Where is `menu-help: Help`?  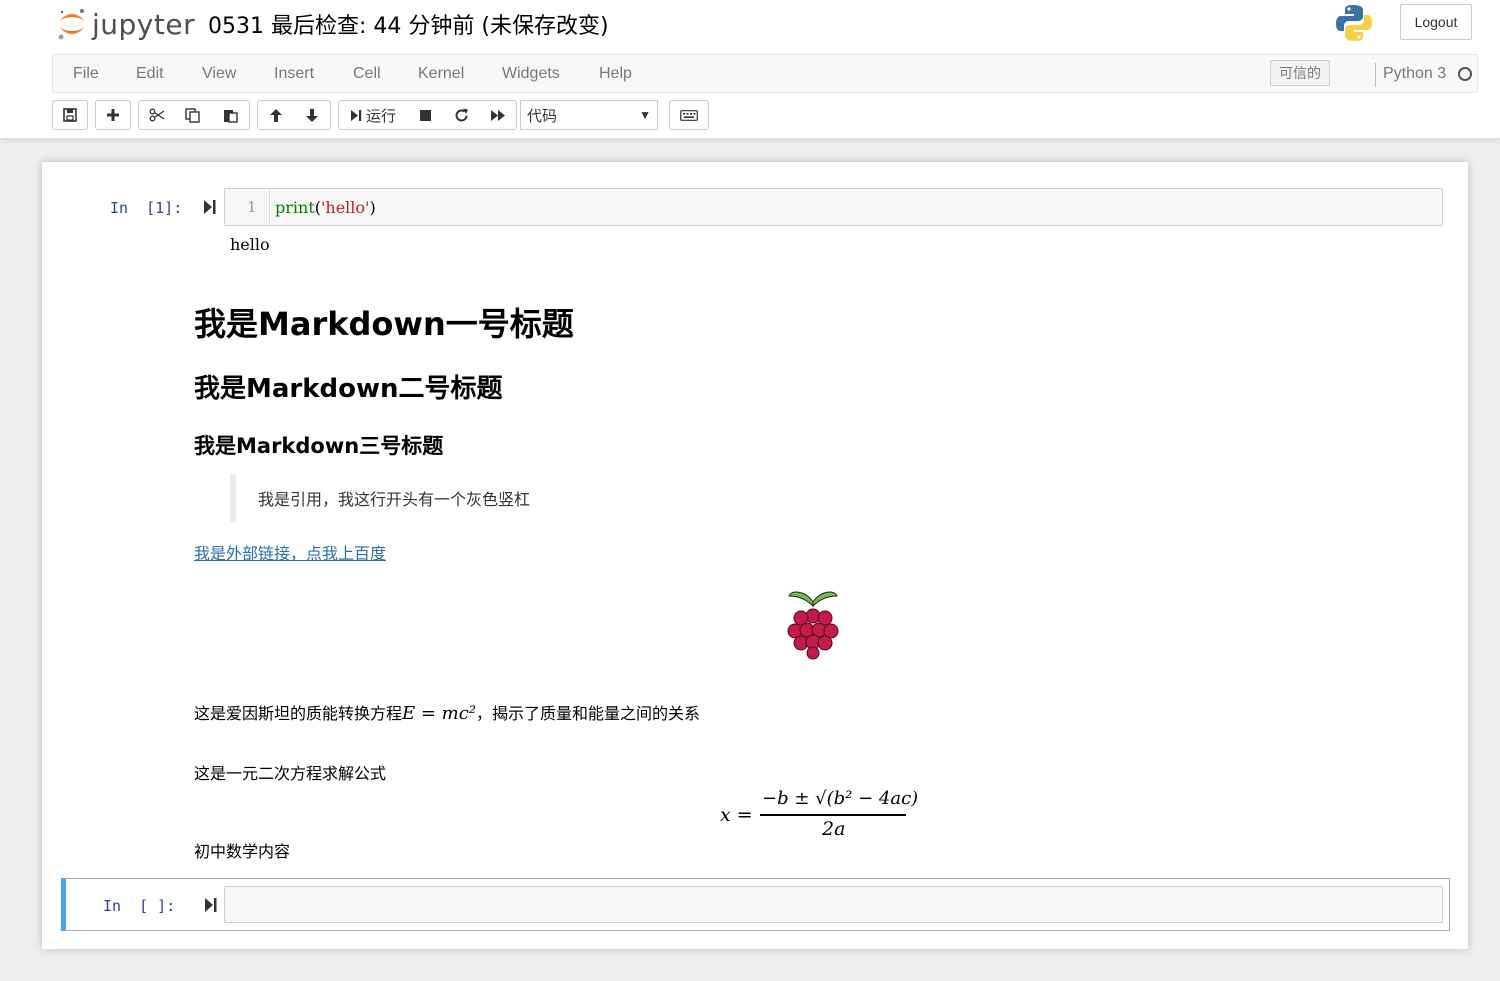
menu-help: Help is located at coordinates (615, 74).